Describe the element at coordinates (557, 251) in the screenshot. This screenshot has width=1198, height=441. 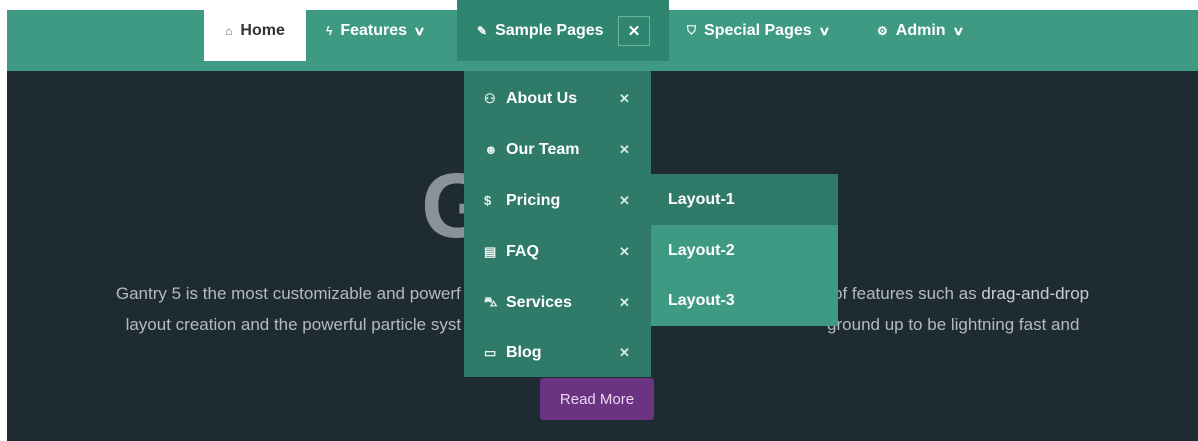
I see `dropdown-item-faq: ▤ FAQ ✕` at that location.